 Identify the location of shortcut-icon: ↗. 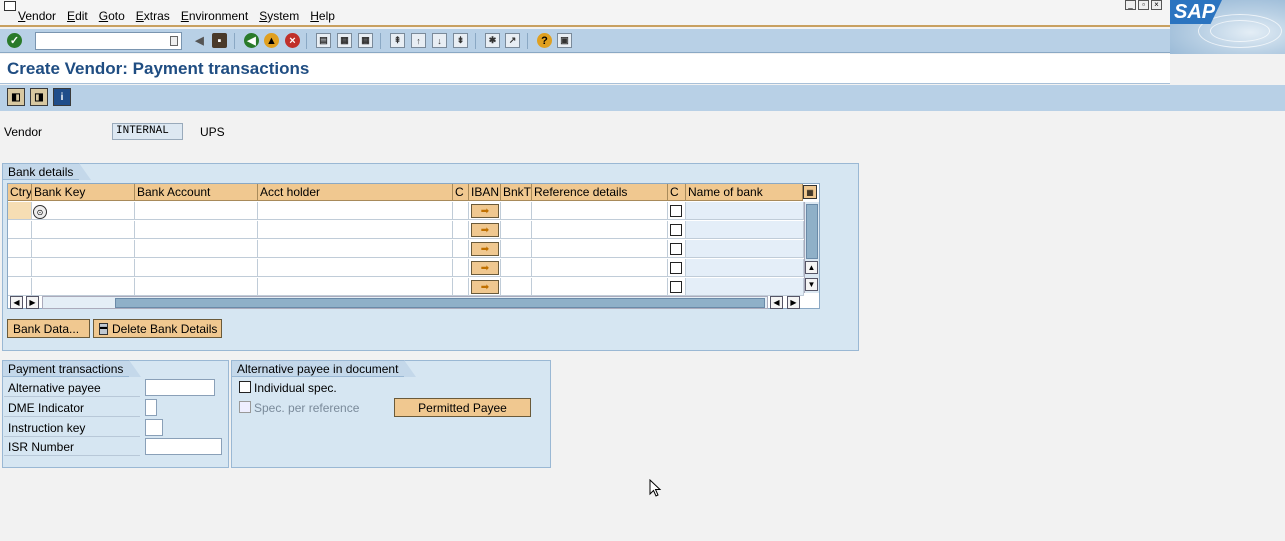
(512, 40).